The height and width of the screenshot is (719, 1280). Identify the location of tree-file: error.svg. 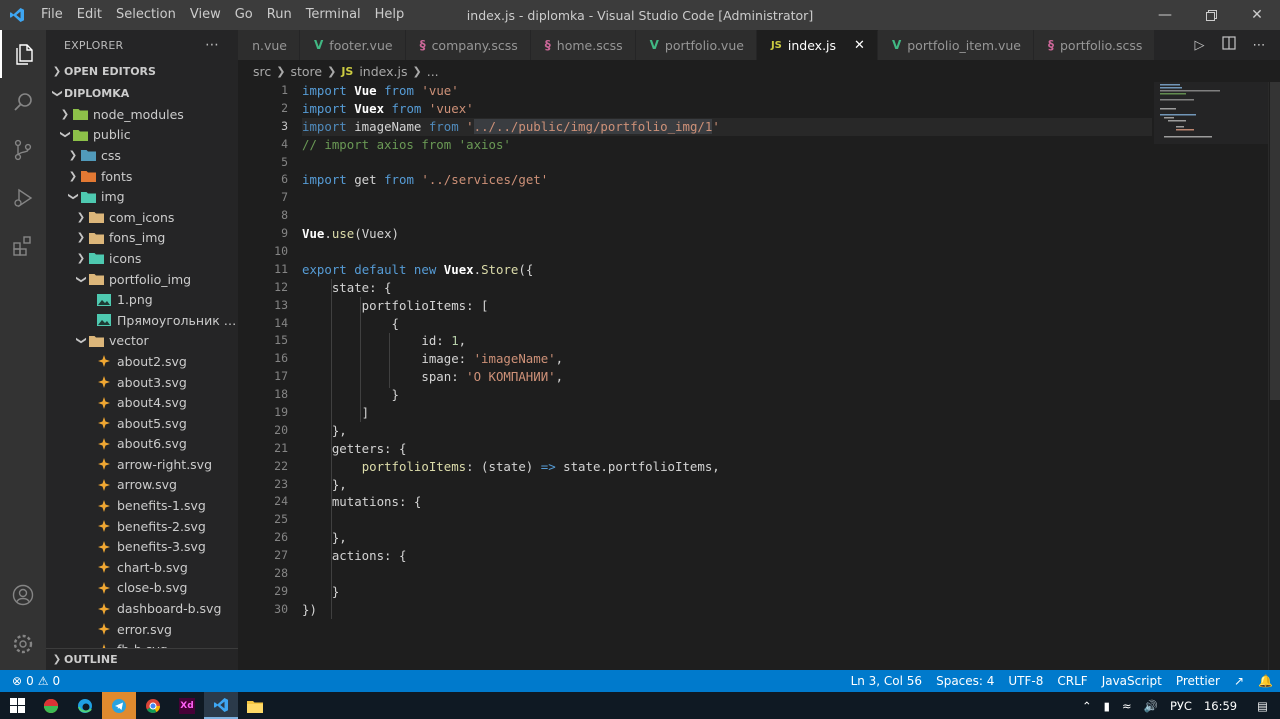
(142, 629).